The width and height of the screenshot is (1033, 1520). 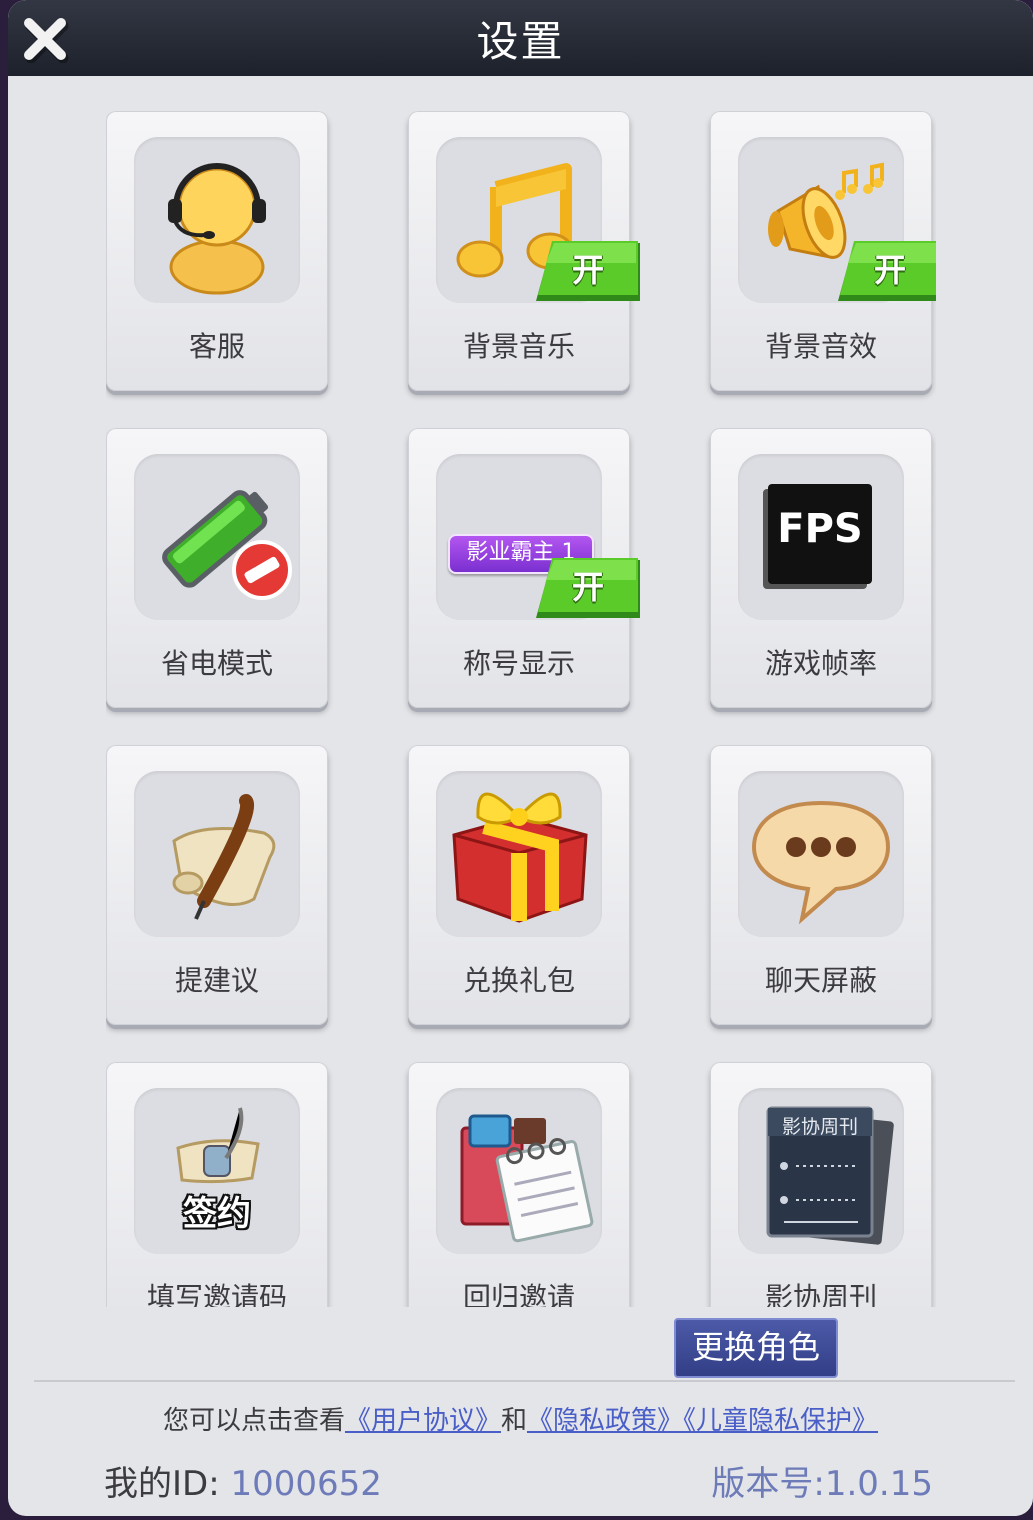 What do you see at coordinates (822, 1484) in the screenshot?
I see `version-label: 版本号:1.0.15` at bounding box center [822, 1484].